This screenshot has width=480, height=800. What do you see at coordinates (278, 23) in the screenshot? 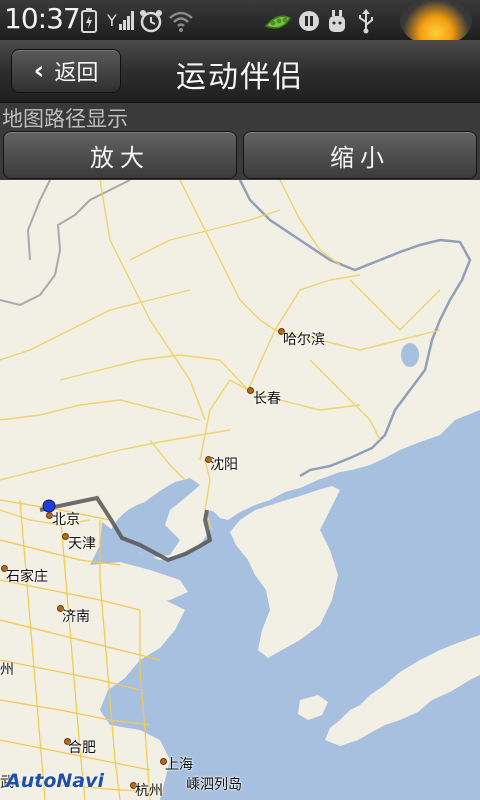
I see `peapod-icon` at bounding box center [278, 23].